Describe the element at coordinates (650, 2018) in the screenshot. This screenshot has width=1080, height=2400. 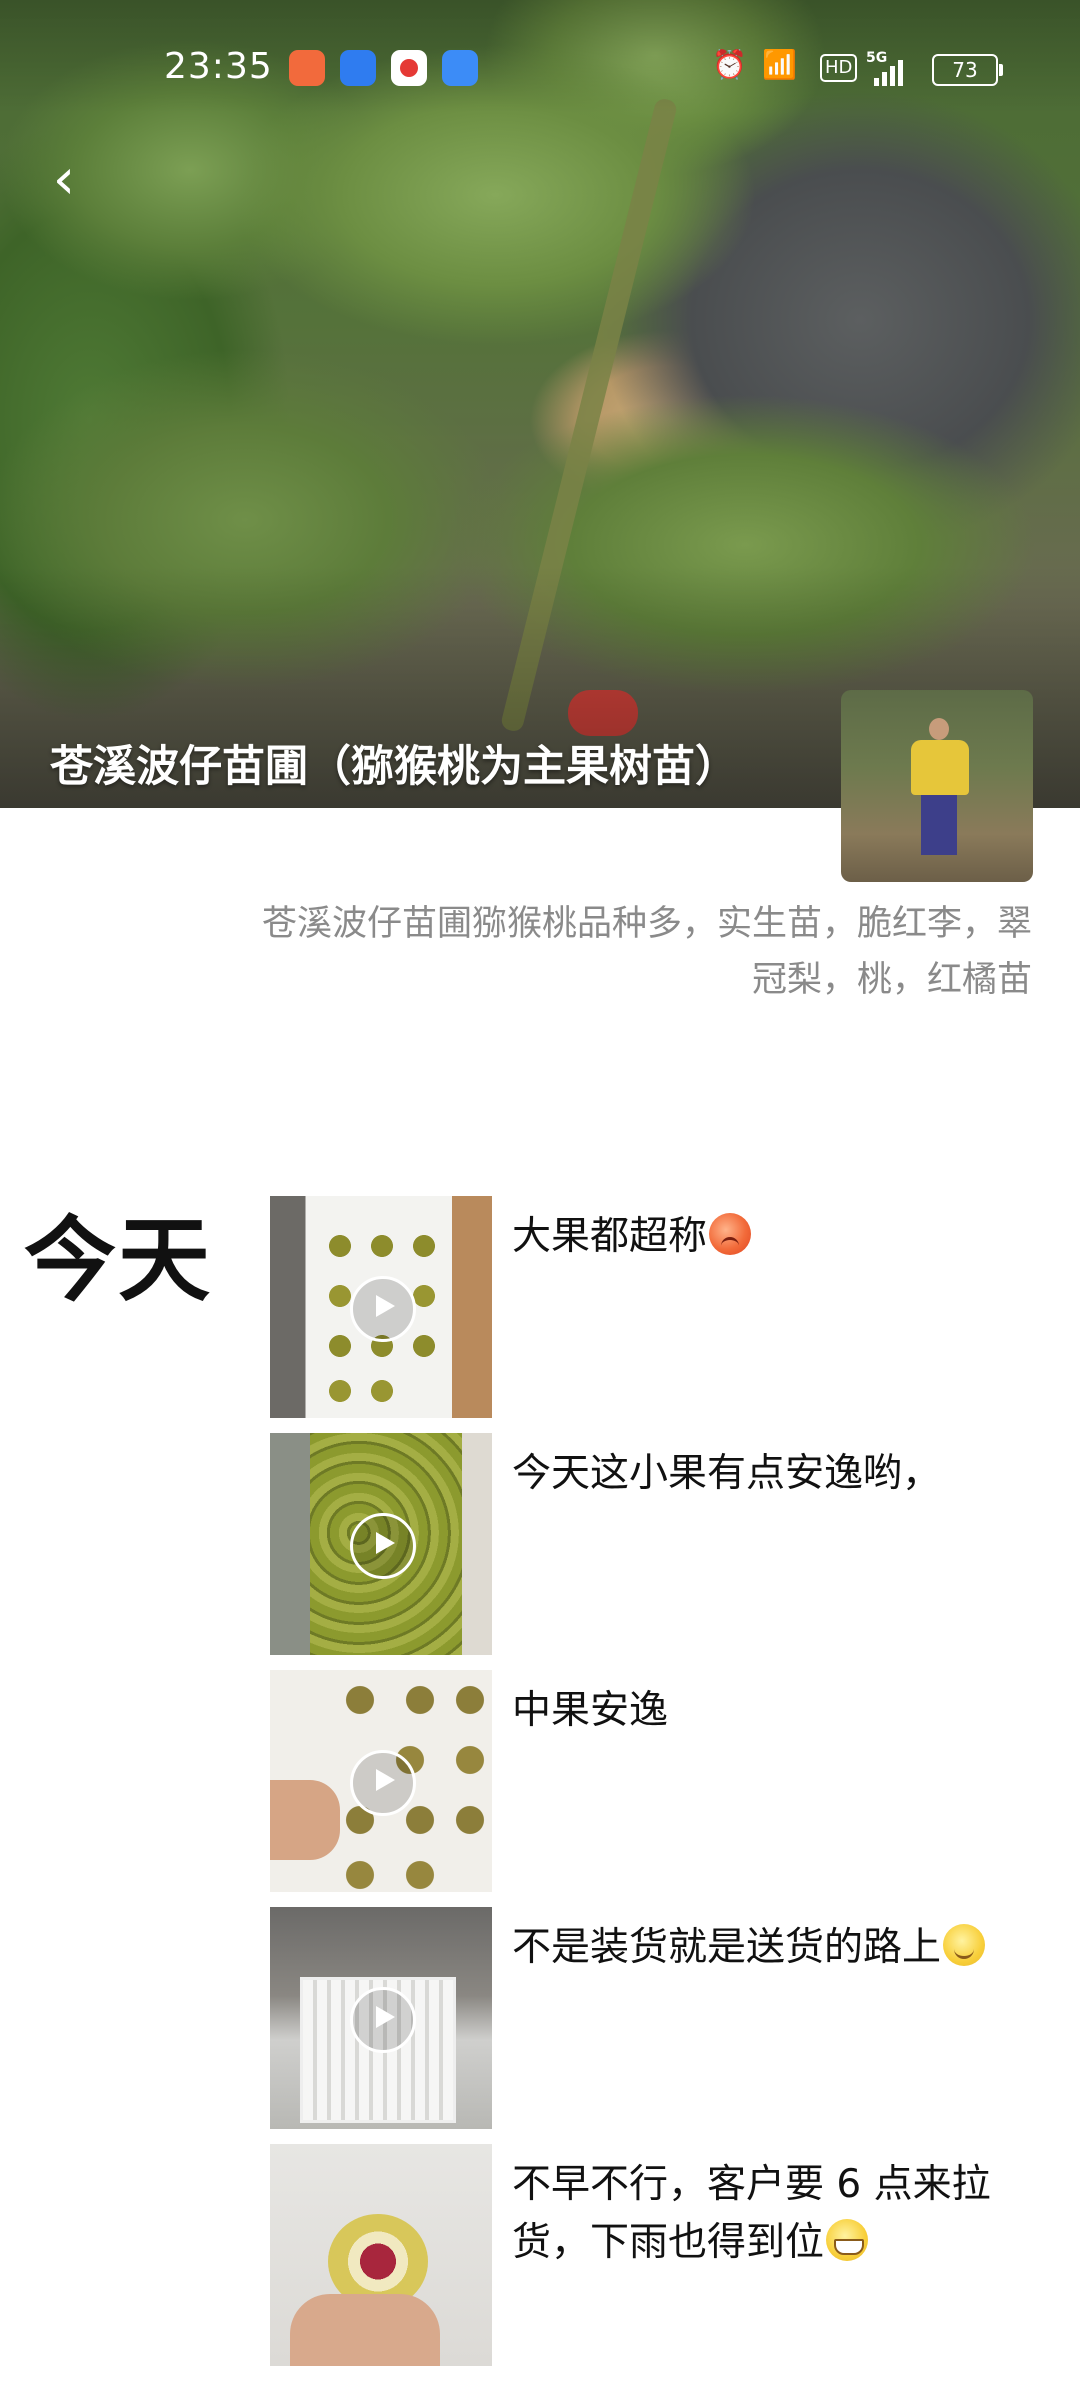
I see `feed-post: 不是装货就是送货的路上` at that location.